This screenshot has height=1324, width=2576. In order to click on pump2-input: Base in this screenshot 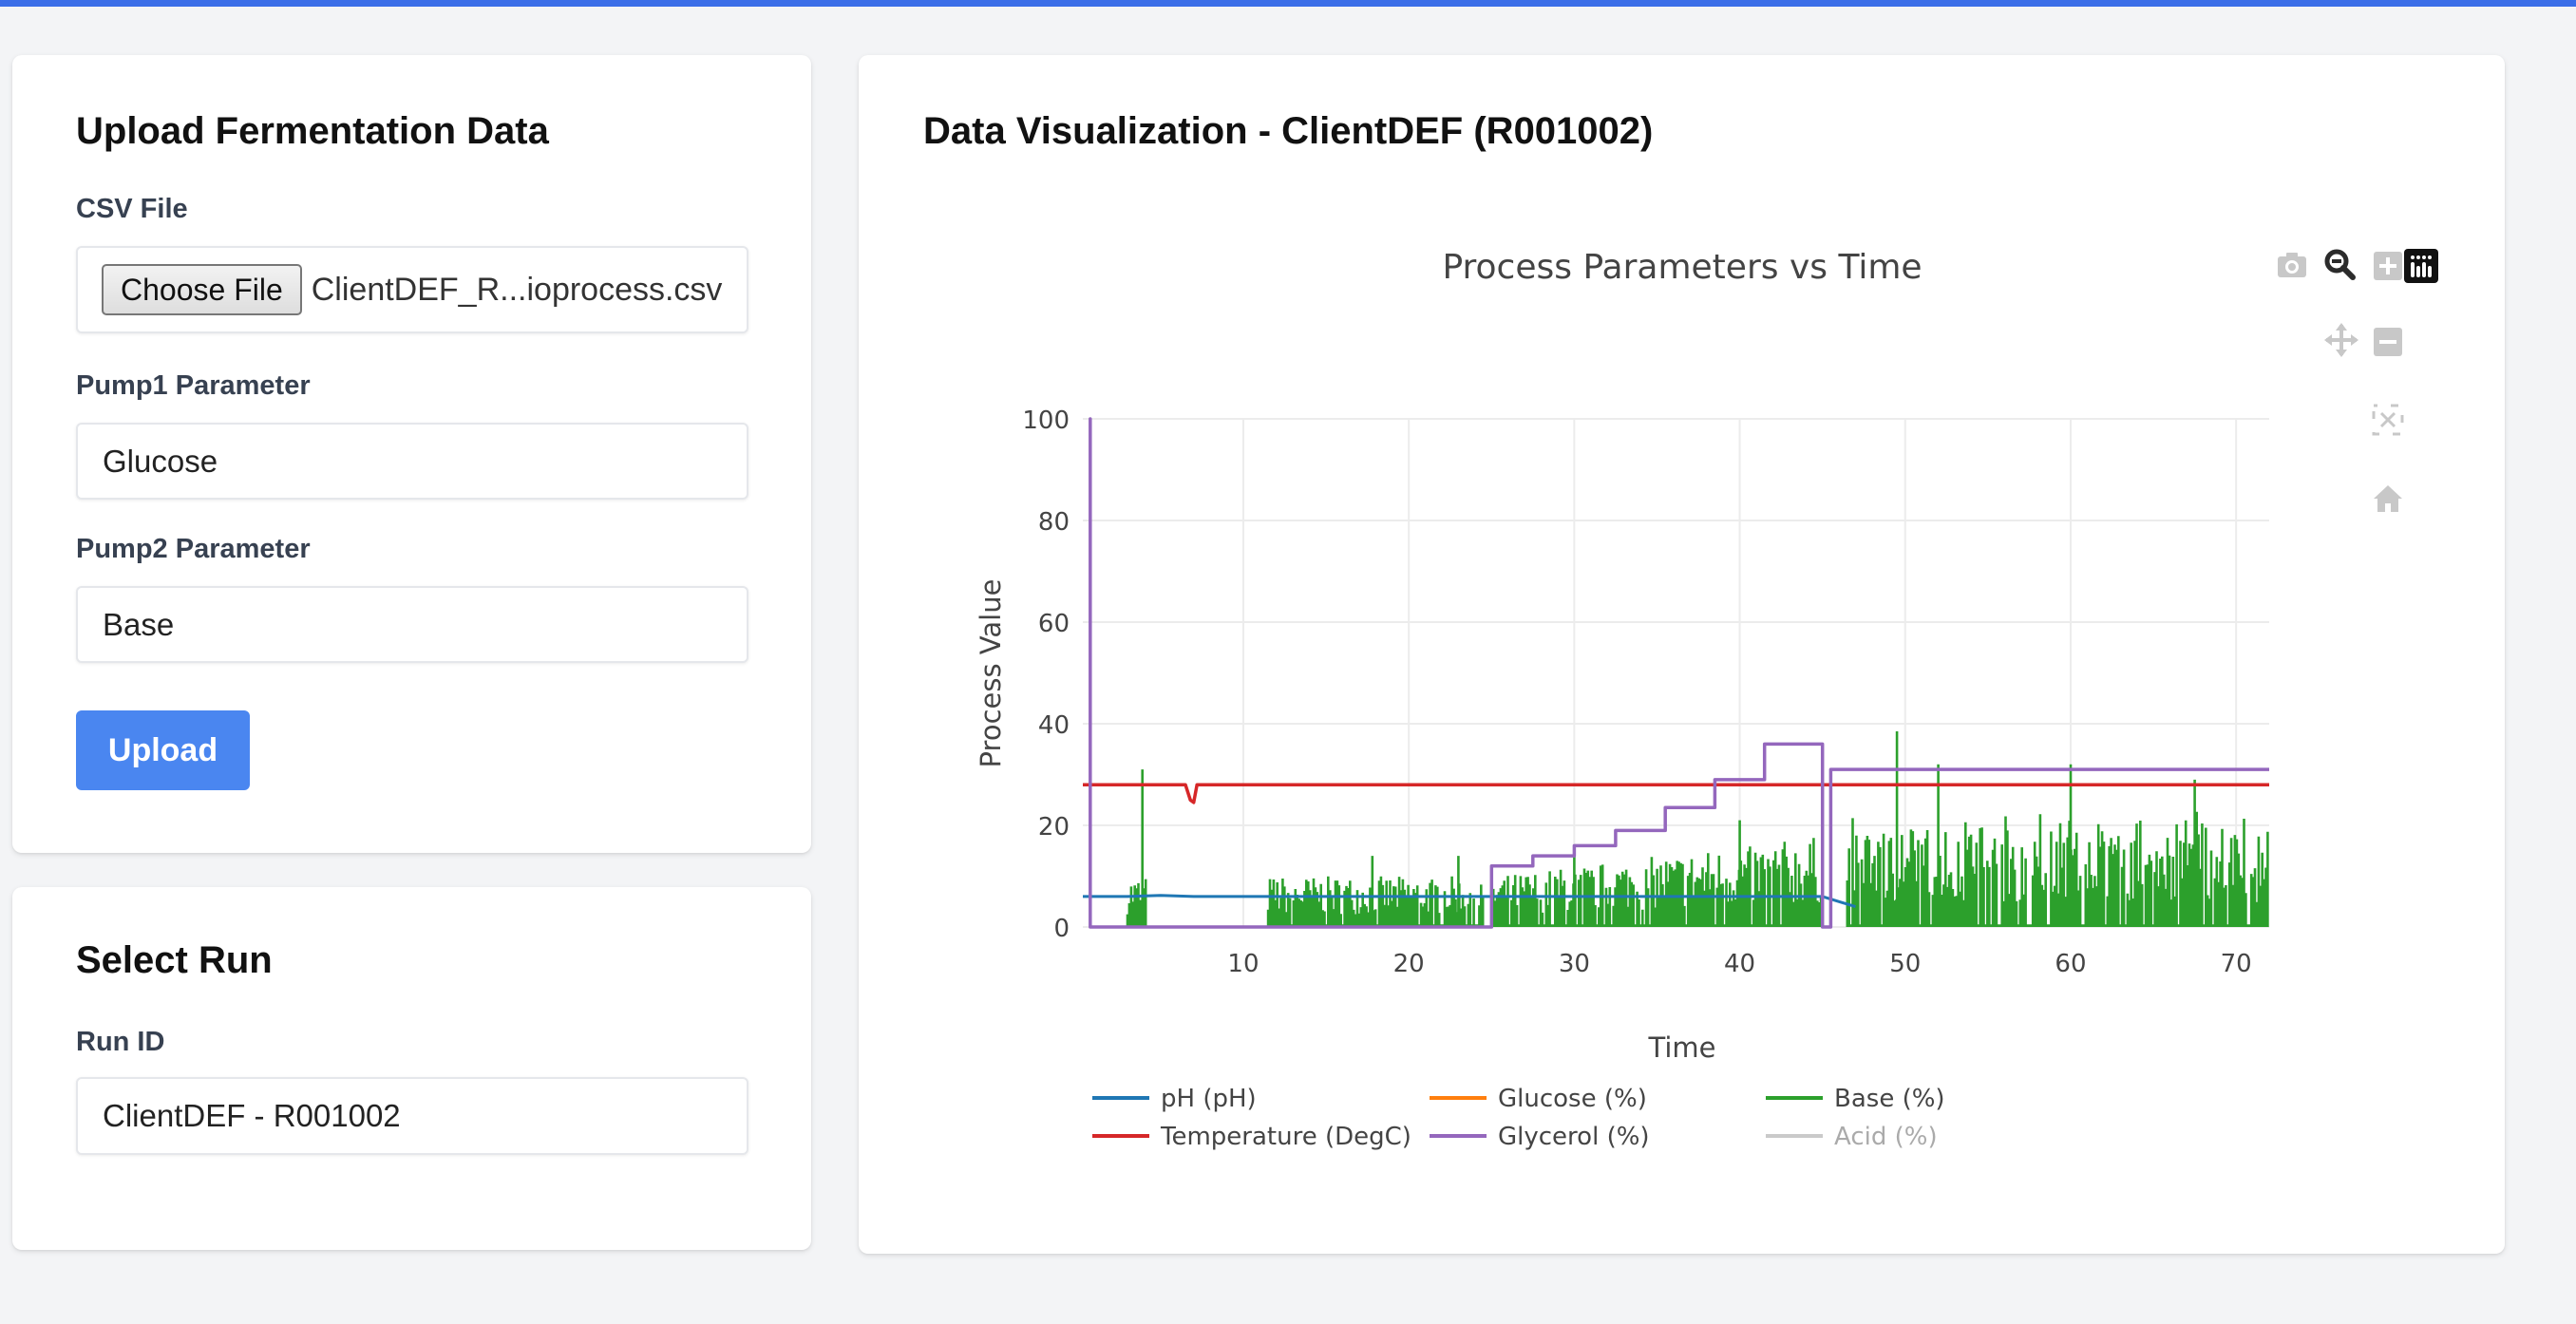, I will do `click(412, 624)`.